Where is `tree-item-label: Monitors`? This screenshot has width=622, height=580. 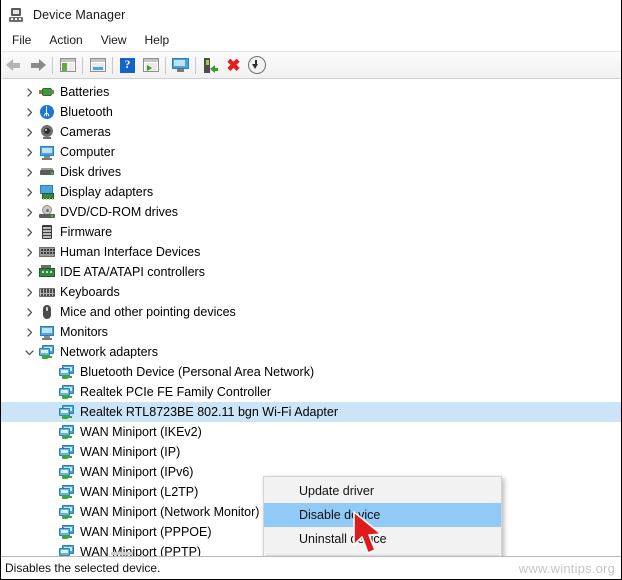 tree-item-label: Monitors is located at coordinates (84, 331).